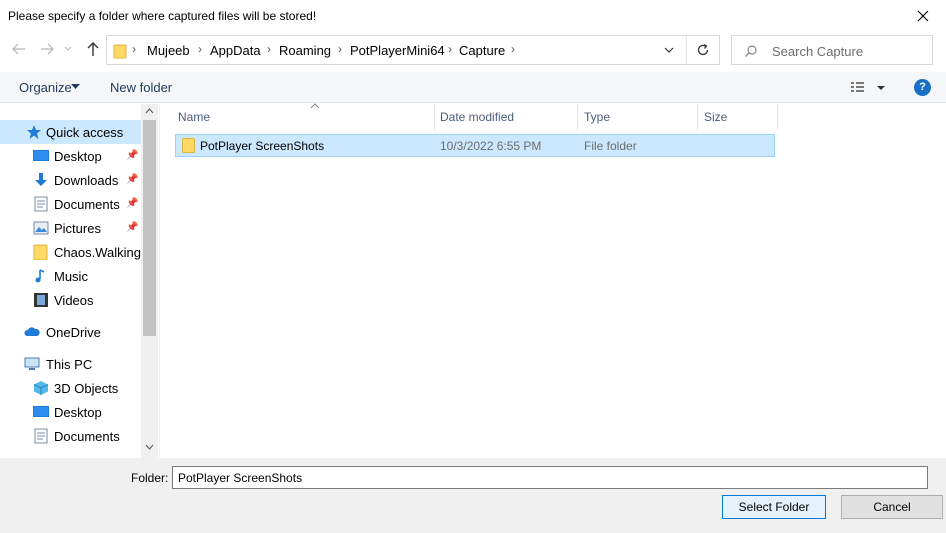 This screenshot has width=946, height=533. I want to click on star-icon, so click(34, 132).